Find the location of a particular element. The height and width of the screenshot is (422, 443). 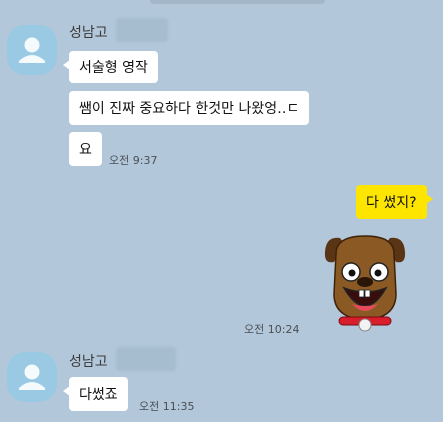

scroll-top-edge is located at coordinates (237, 2).